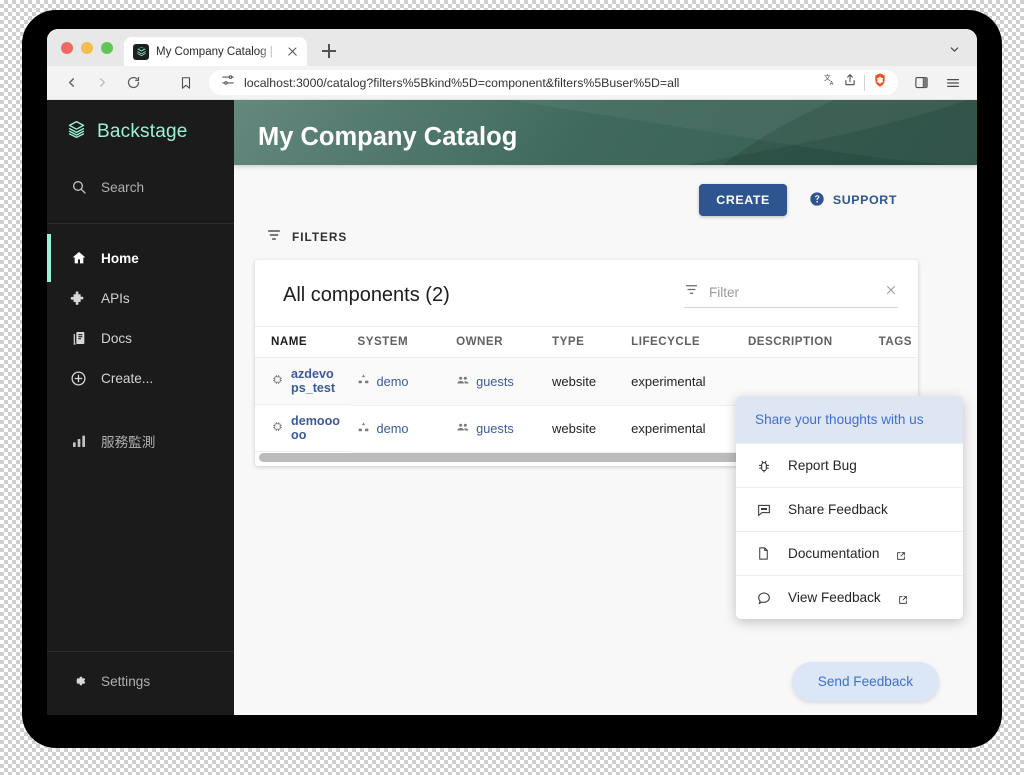  What do you see at coordinates (724, 292) in the screenshot?
I see `table-filter-placeholder: Filter` at bounding box center [724, 292].